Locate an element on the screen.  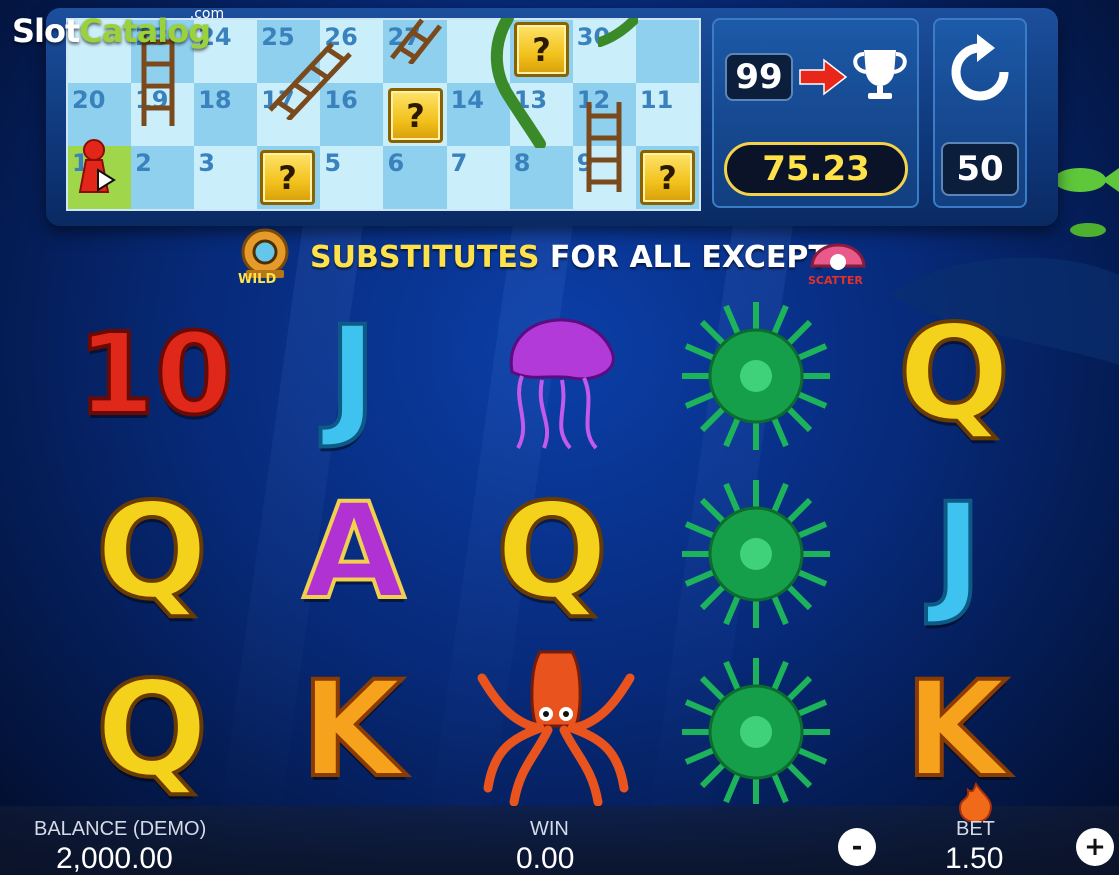
symbol-label: A is located at coordinates (354, 552).